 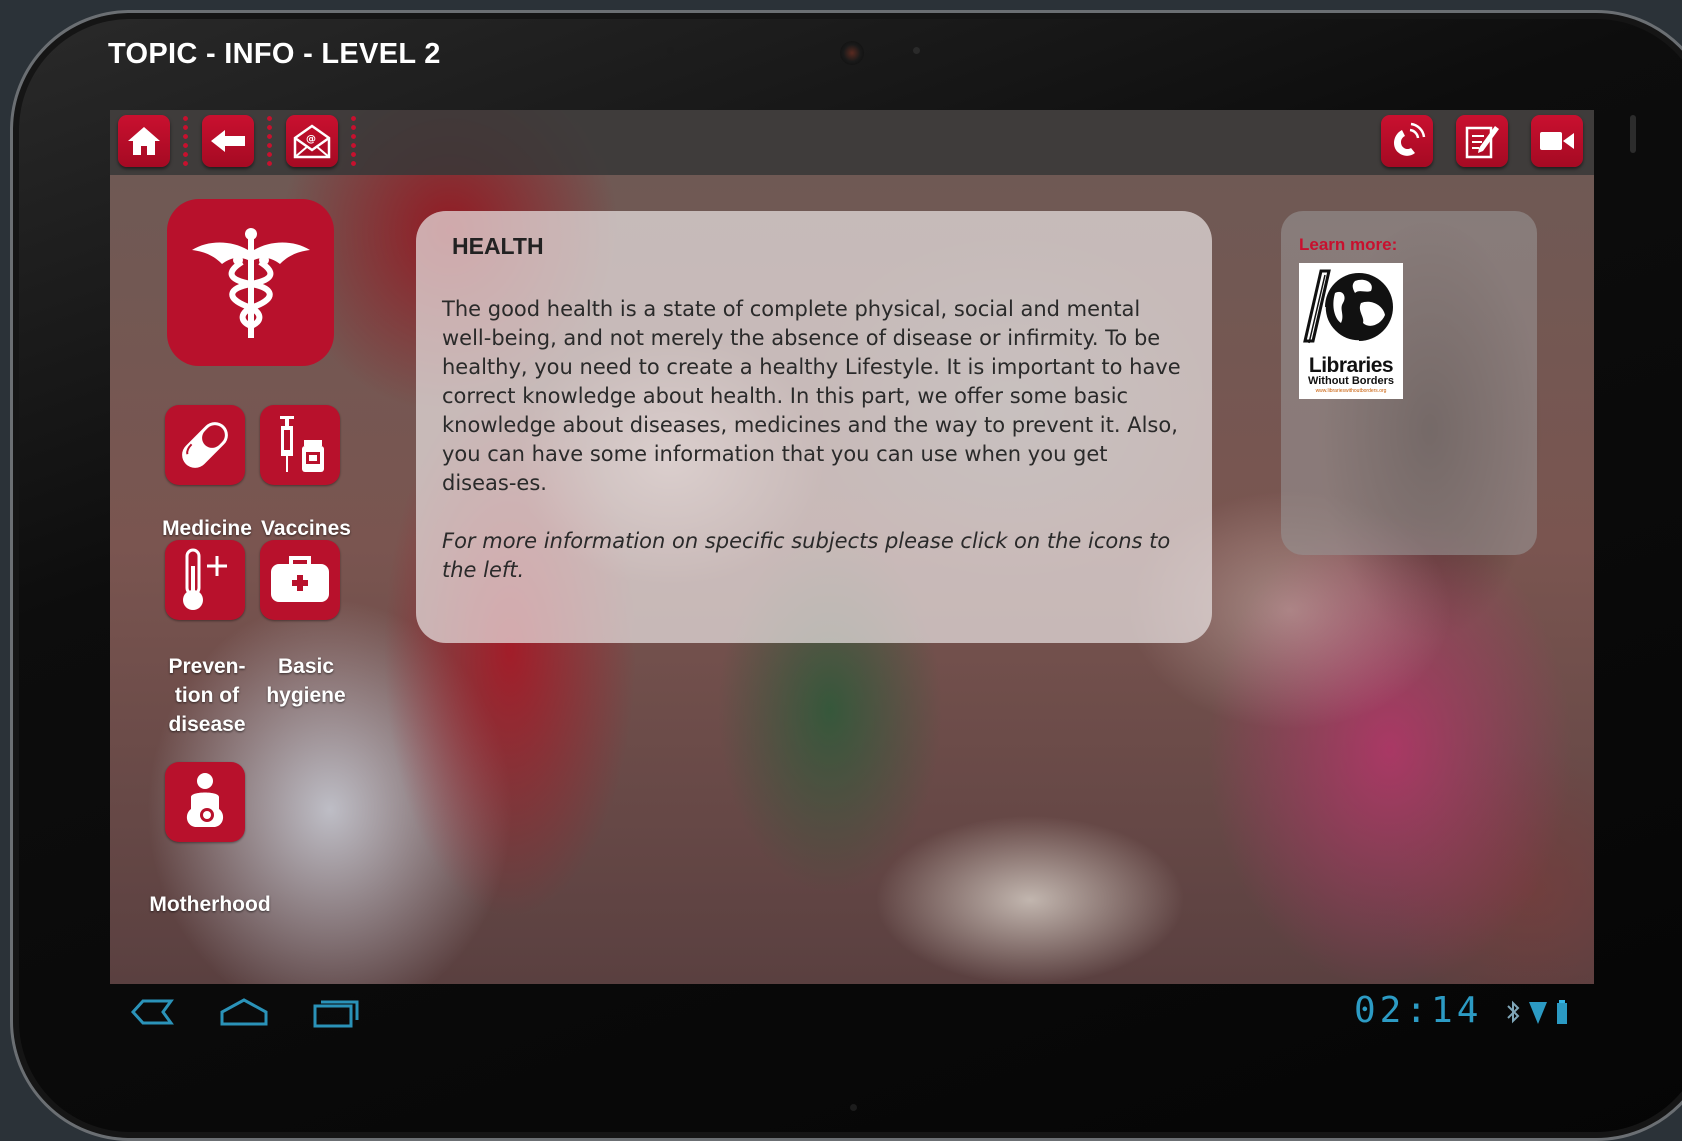 I want to click on recent-apps-icon, so click(x=336, y=1014).